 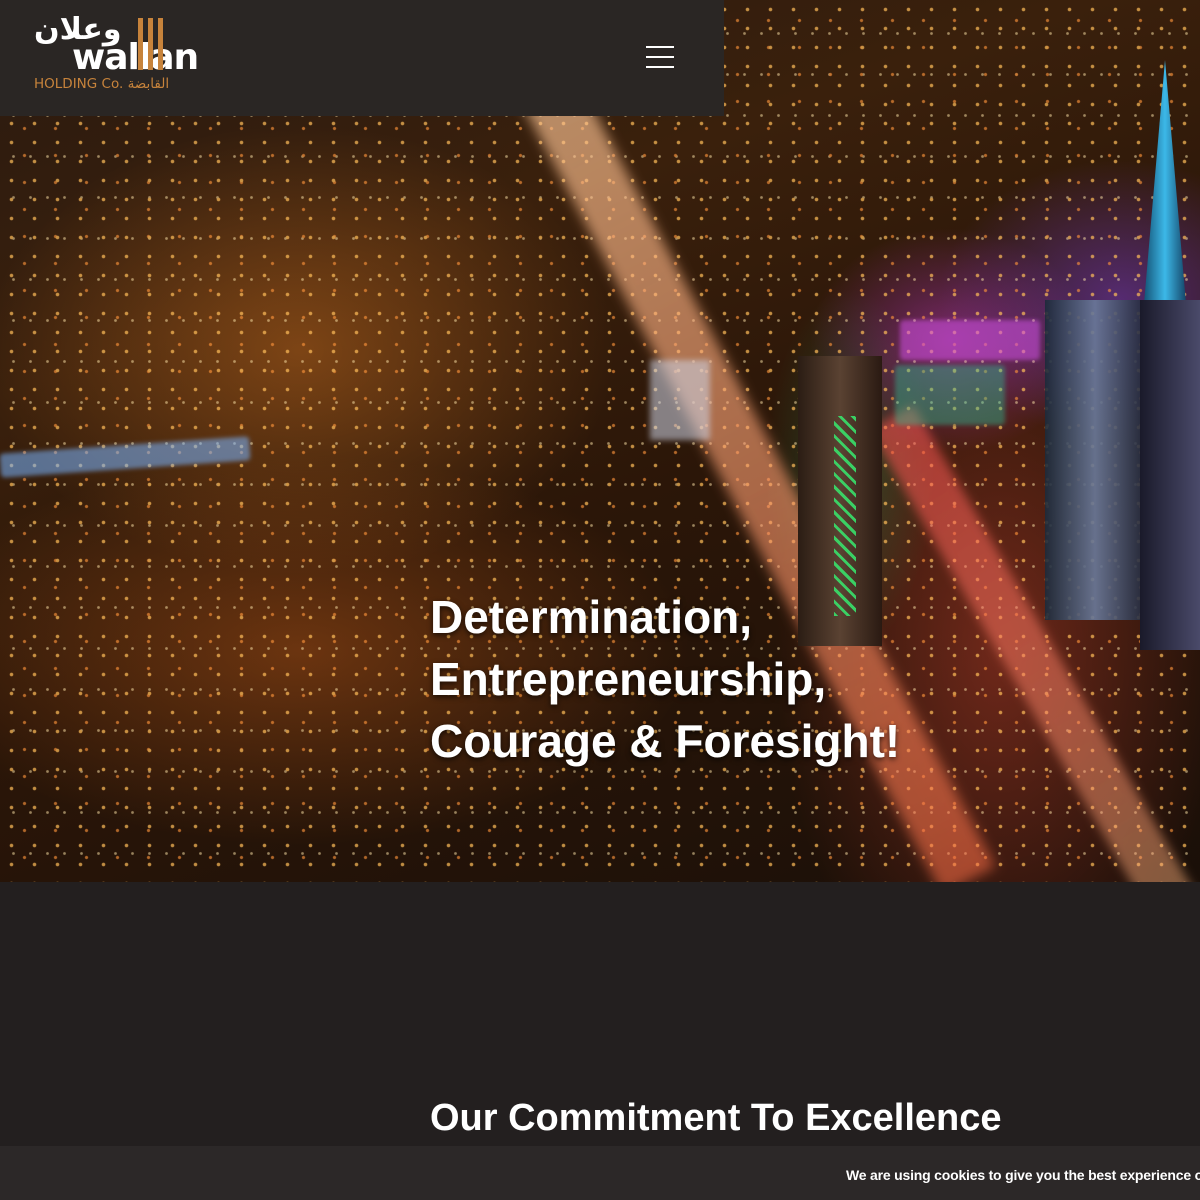 What do you see at coordinates (591, 617) in the screenshot?
I see `hero-line-1: Determination,` at bounding box center [591, 617].